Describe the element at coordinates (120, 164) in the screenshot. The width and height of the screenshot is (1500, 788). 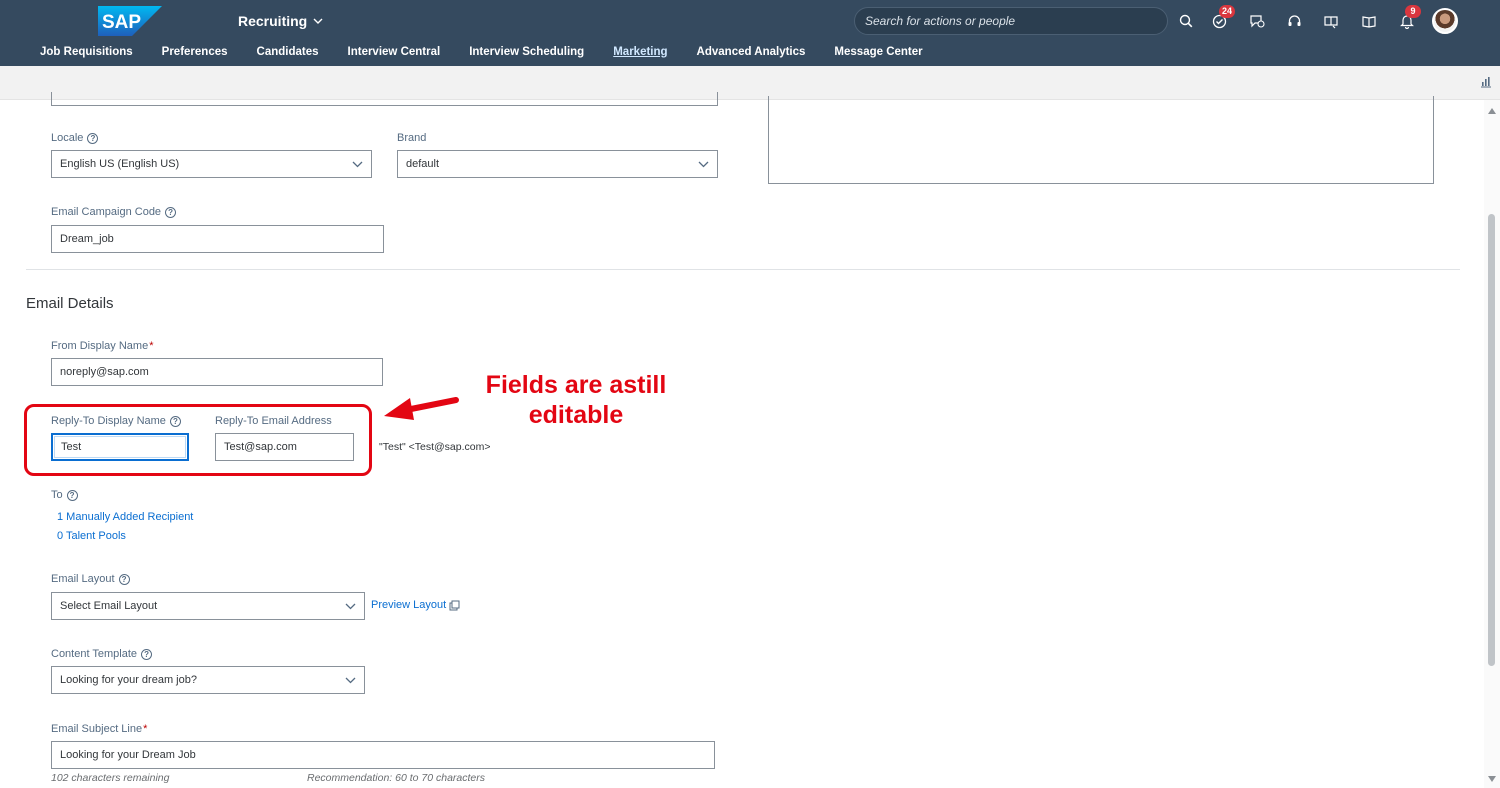
I see `locale-value: English US (English US)` at that location.